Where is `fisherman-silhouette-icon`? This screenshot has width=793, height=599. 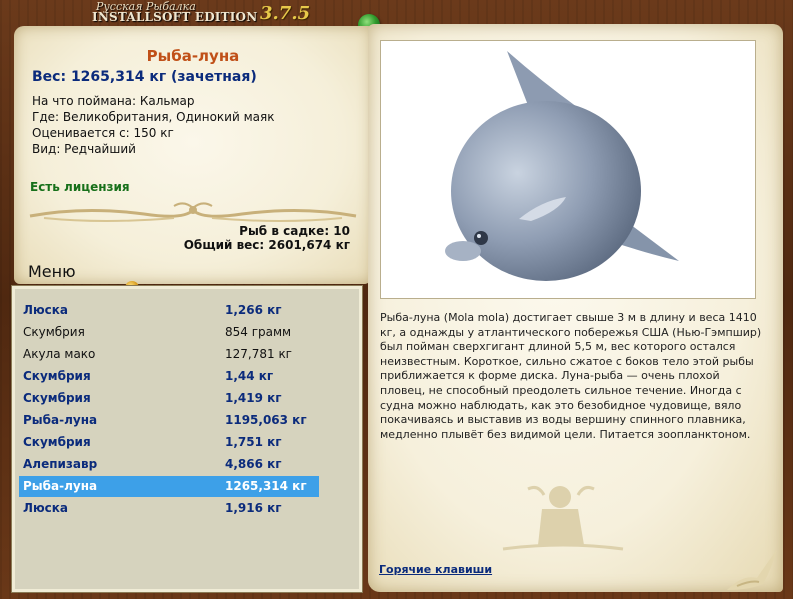 fisherman-silhouette-icon is located at coordinates (563, 518).